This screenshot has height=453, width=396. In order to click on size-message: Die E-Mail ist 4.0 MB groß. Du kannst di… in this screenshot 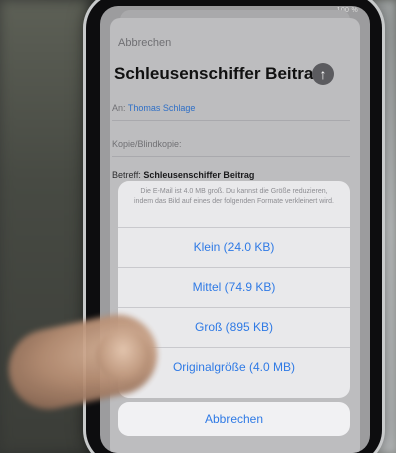, I will do `click(234, 204)`.